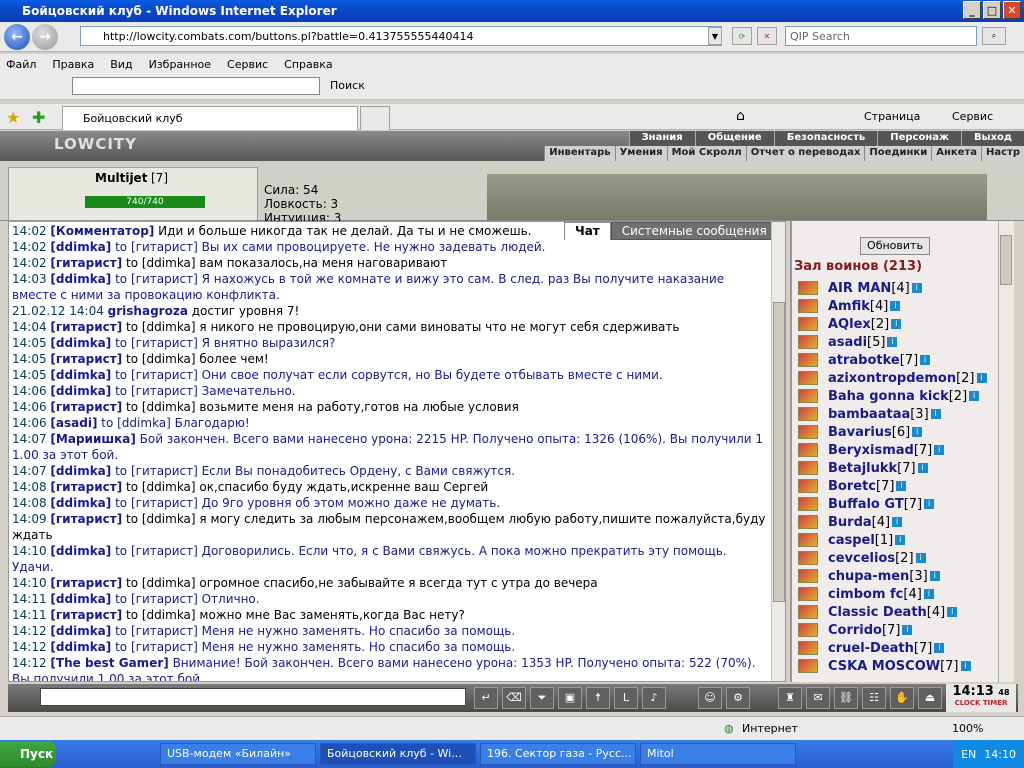  I want to click on refresh-button: Обновить, so click(895, 246).